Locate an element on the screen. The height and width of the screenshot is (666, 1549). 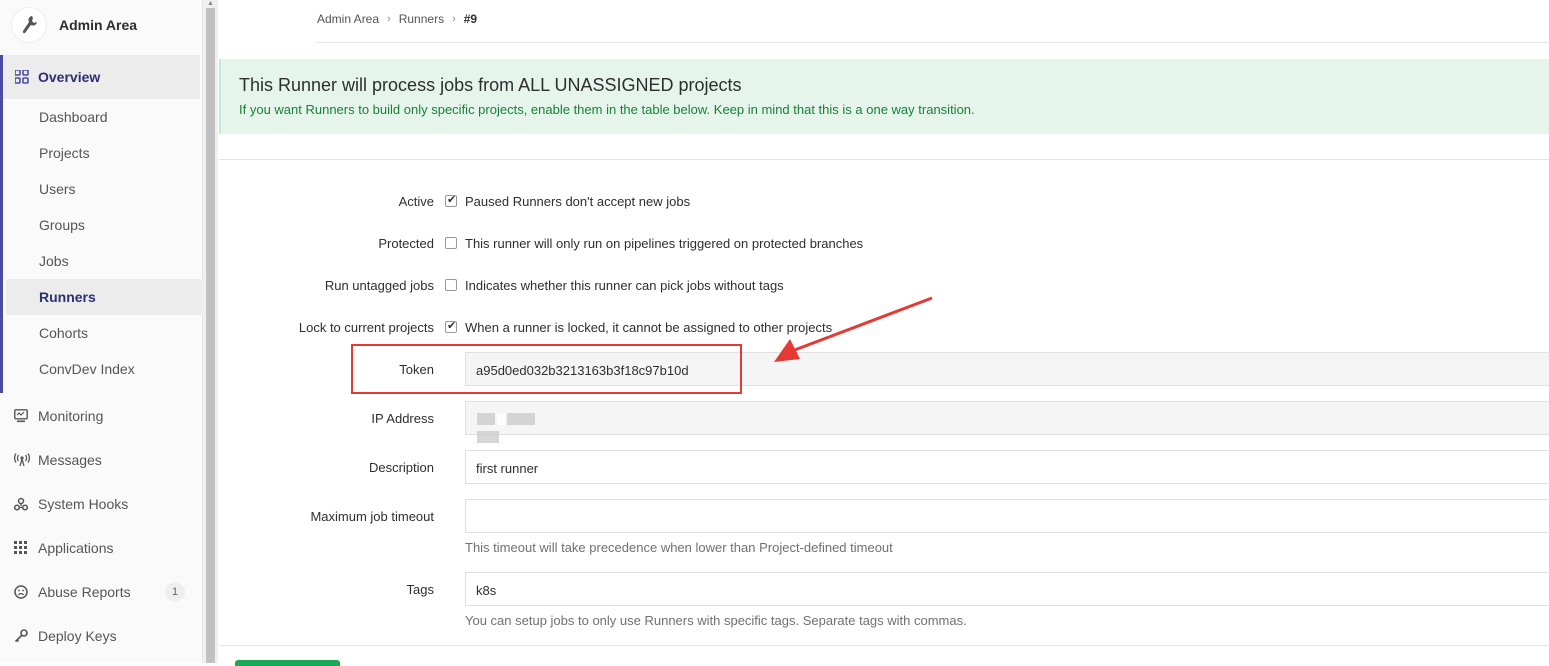
timeout-input is located at coordinates (1007, 516).